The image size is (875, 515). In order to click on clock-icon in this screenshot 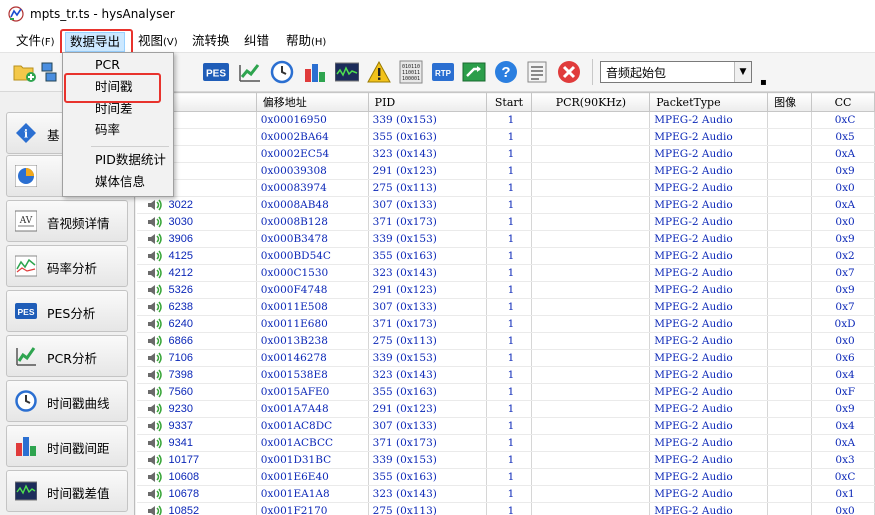, I will do `click(282, 72)`.